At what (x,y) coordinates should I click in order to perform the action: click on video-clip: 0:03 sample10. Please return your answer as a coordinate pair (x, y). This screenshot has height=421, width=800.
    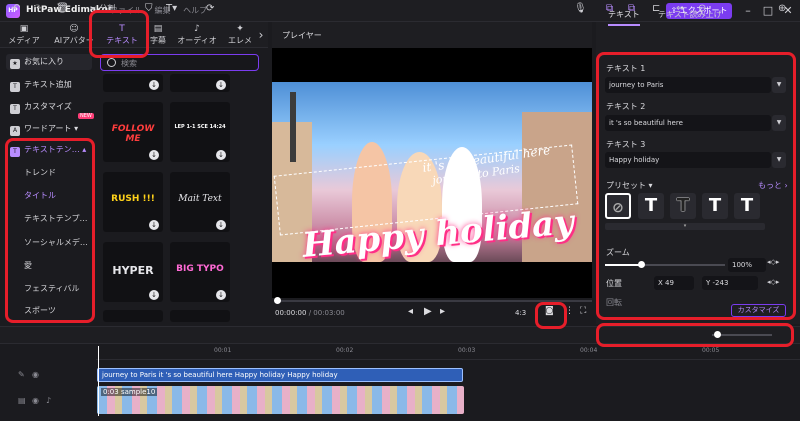
    Looking at the image, I should click on (280, 400).